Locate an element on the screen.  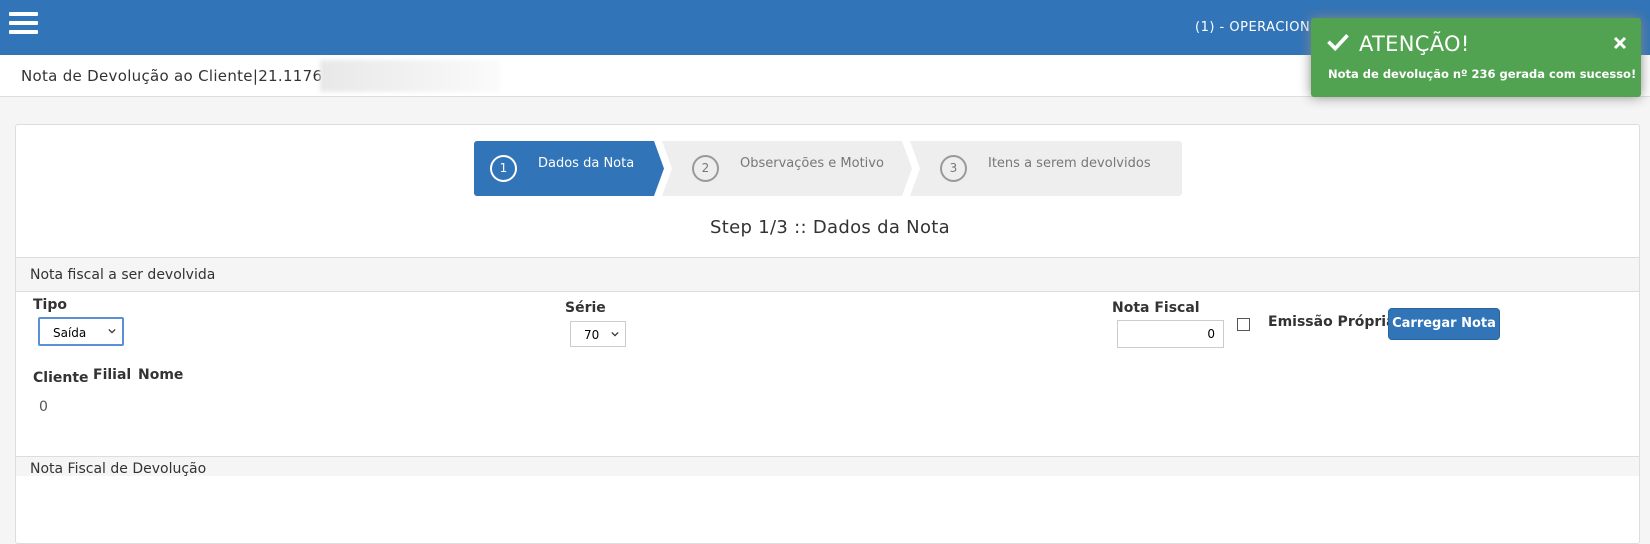
serie-select-value: 70 is located at coordinates (592, 335).